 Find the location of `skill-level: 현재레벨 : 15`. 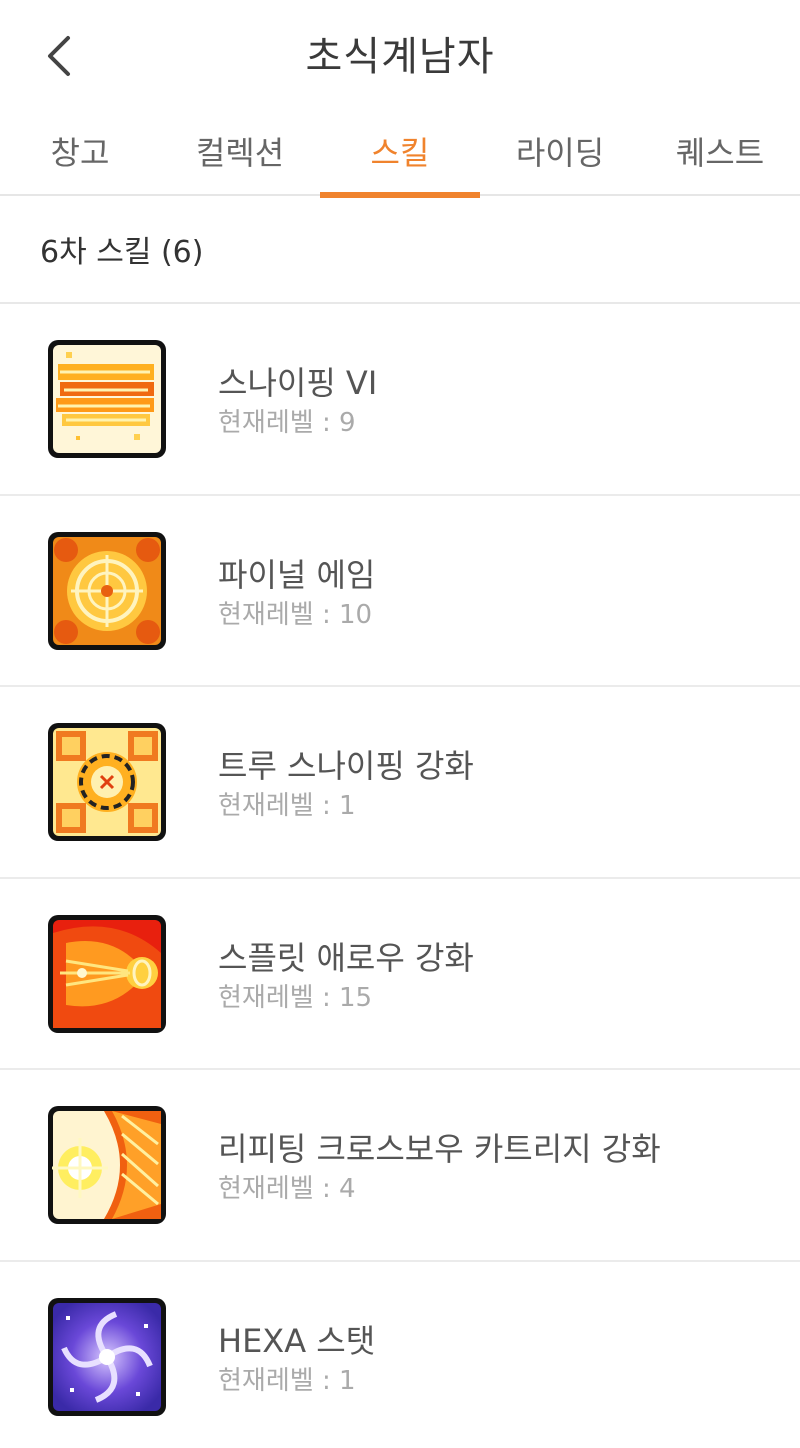

skill-level: 현재레벨 : 15 is located at coordinates (295, 997).